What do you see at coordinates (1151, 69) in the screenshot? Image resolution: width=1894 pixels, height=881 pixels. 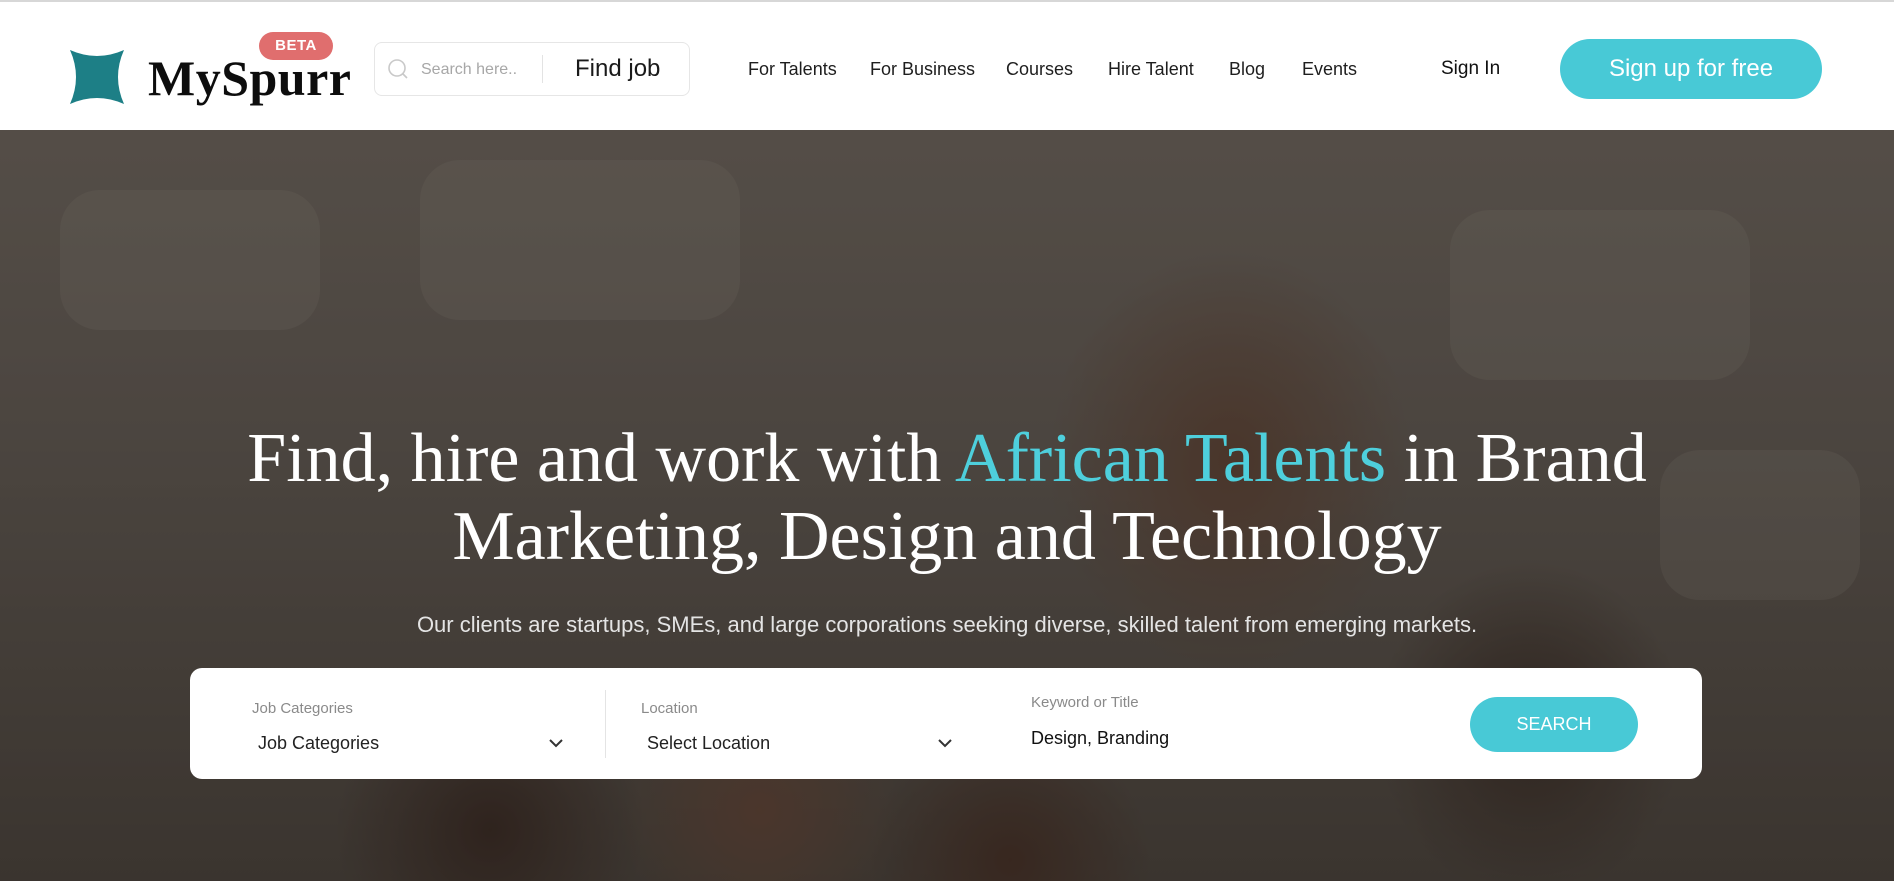 I see `nav-hire-talent: Hire Talent` at bounding box center [1151, 69].